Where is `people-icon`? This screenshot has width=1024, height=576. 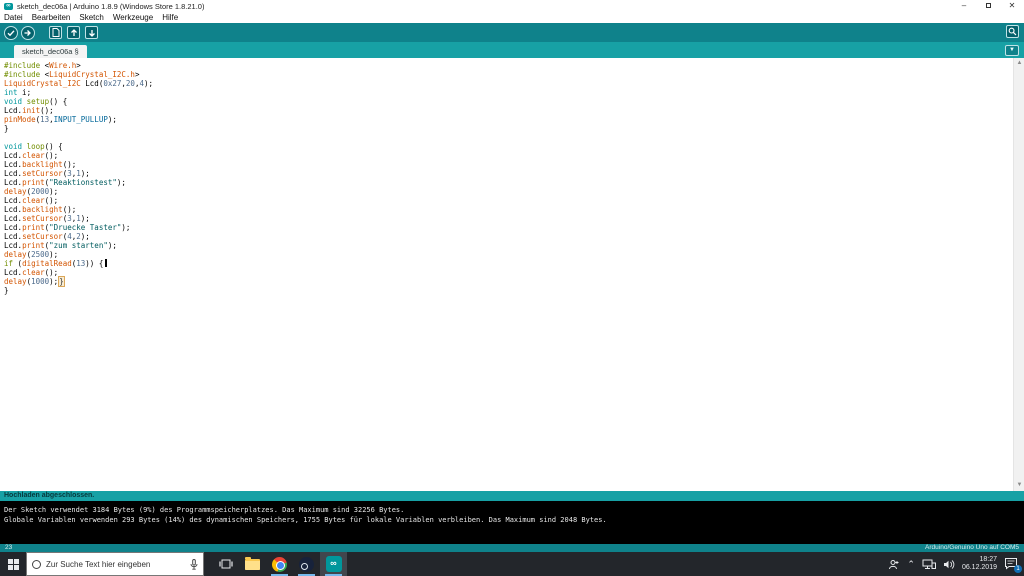 people-icon is located at coordinates (894, 564).